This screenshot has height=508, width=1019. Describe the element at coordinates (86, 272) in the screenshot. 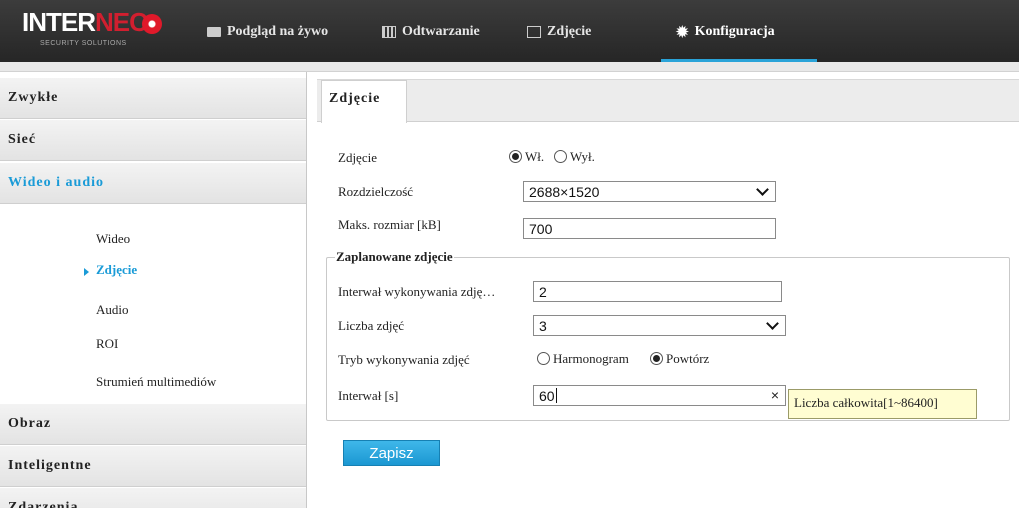

I see `active-item-arrow-icon` at that location.